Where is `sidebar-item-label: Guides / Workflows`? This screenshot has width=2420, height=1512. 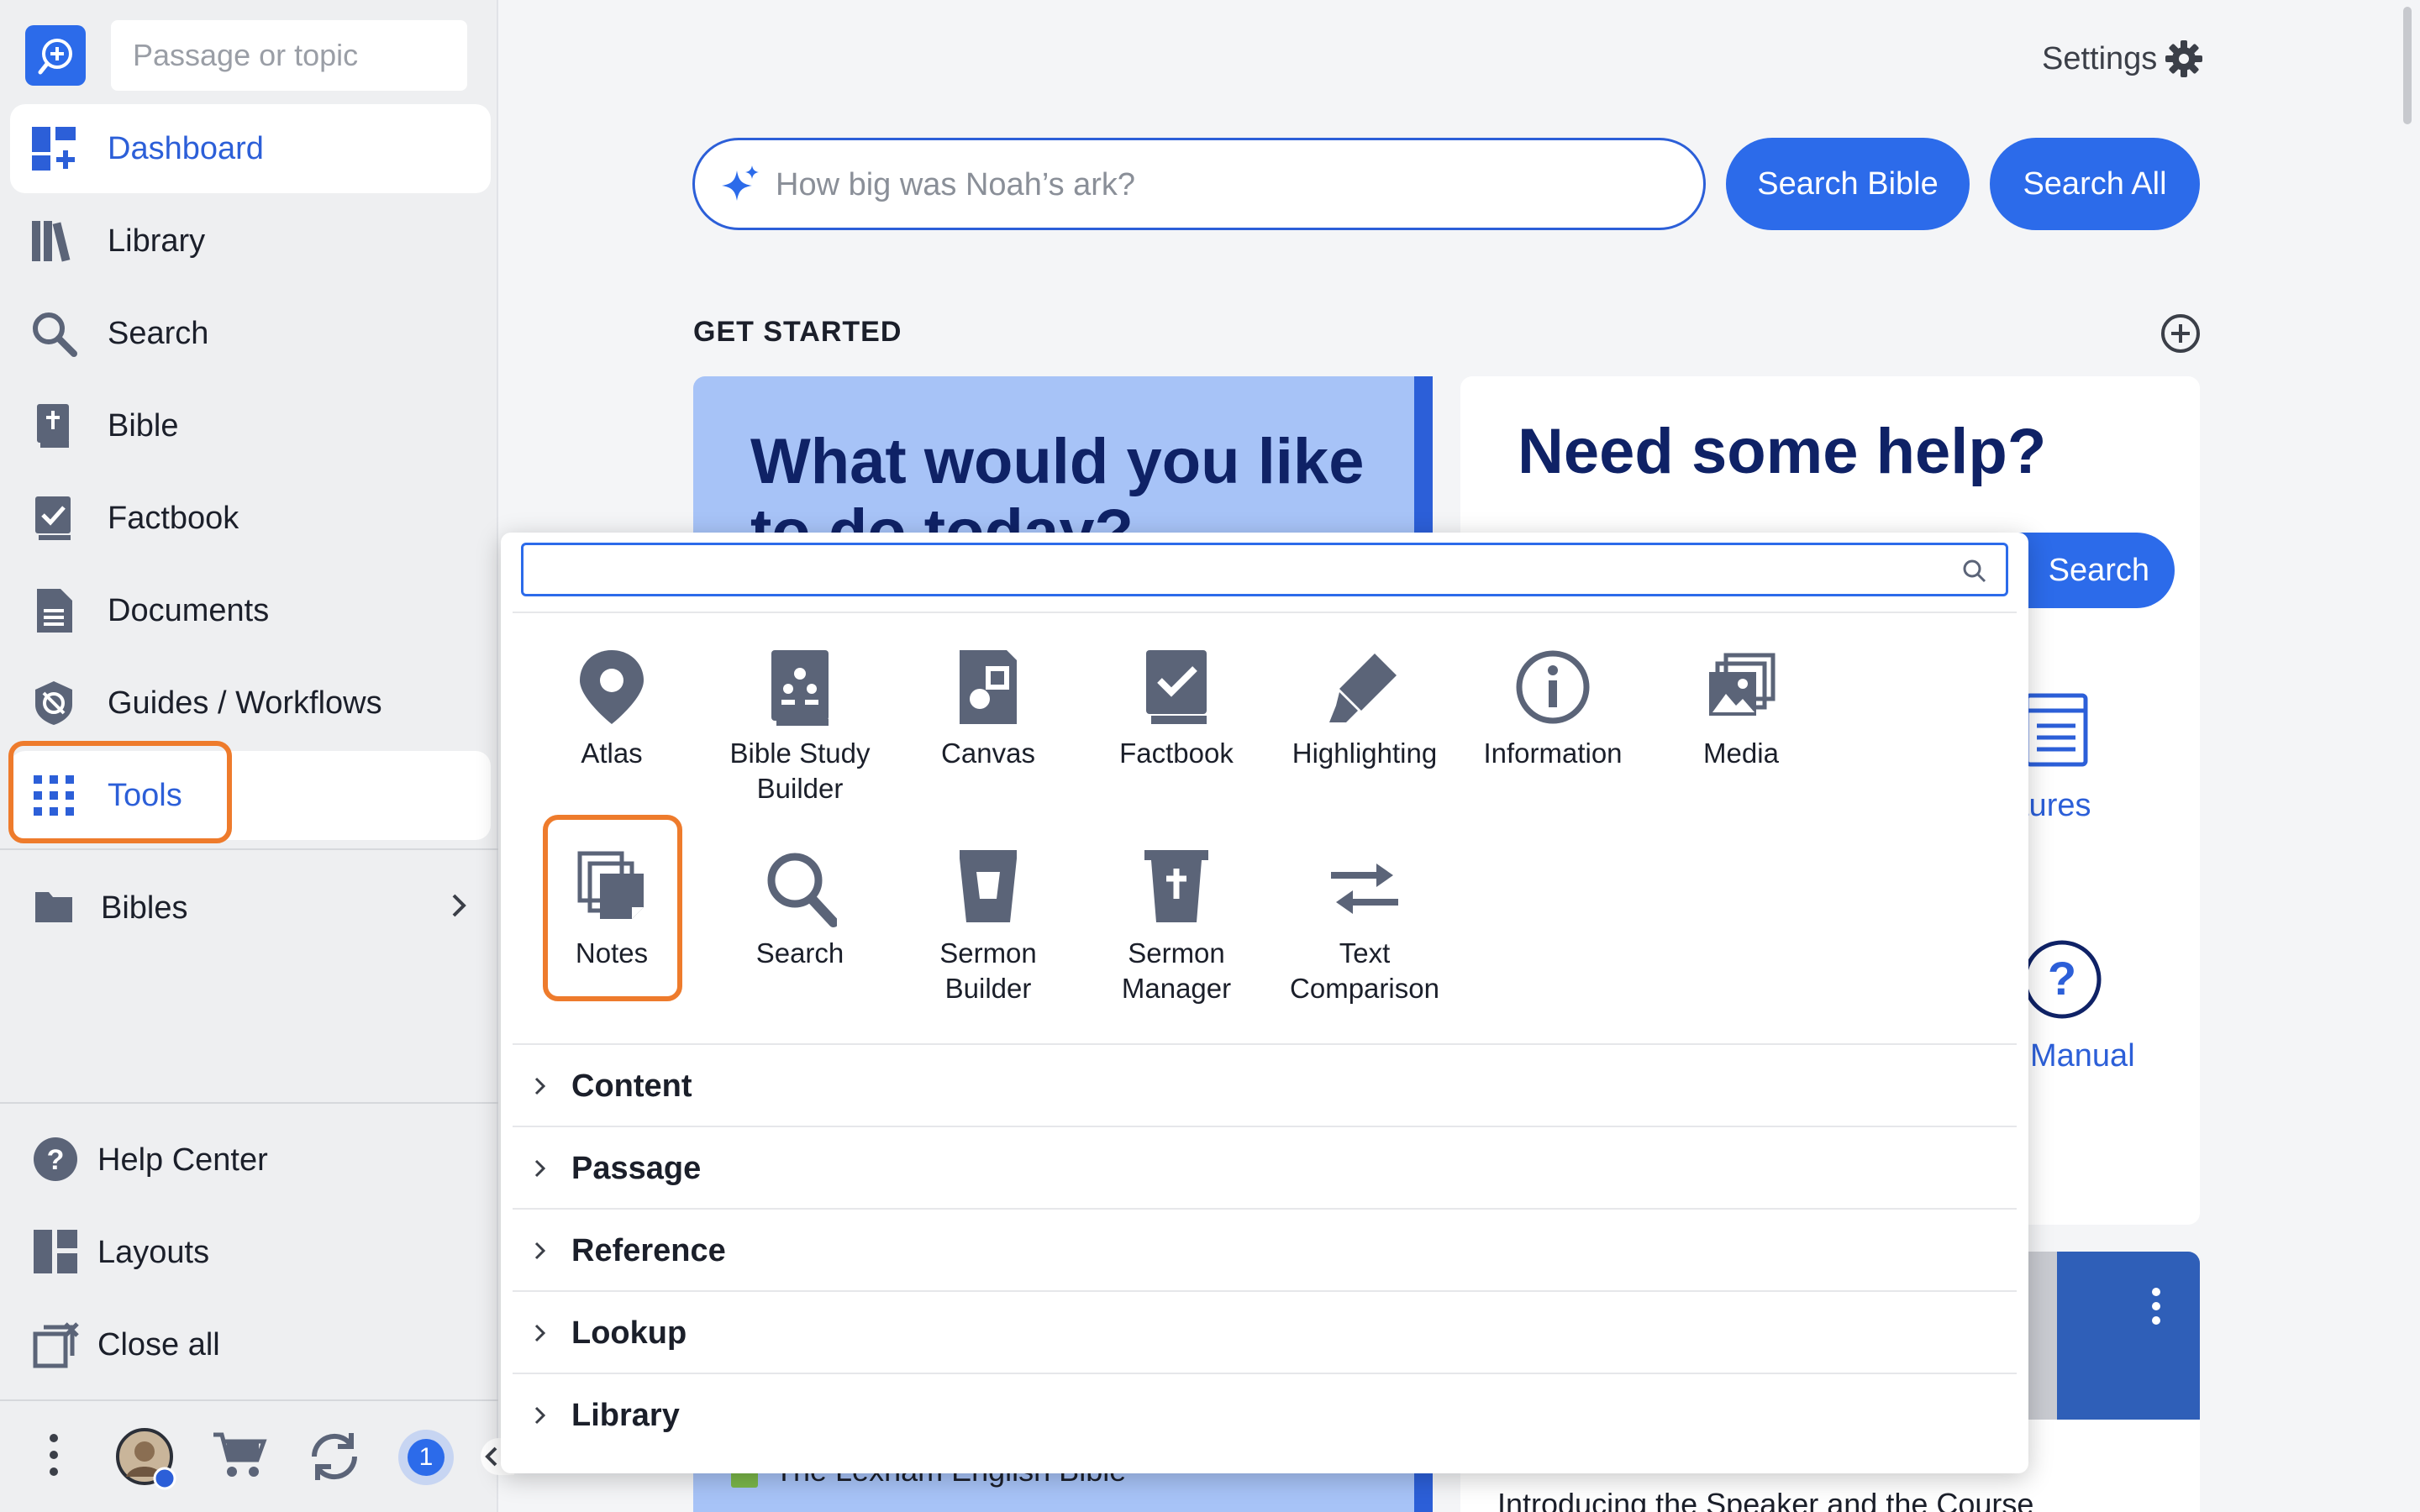 sidebar-item-label: Guides / Workflows is located at coordinates (245, 703).